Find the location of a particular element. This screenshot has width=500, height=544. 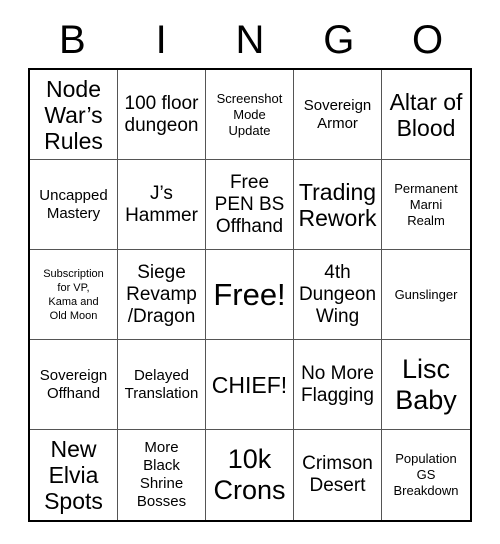

bingo-header-letter-b: B is located at coordinates (72, 40).